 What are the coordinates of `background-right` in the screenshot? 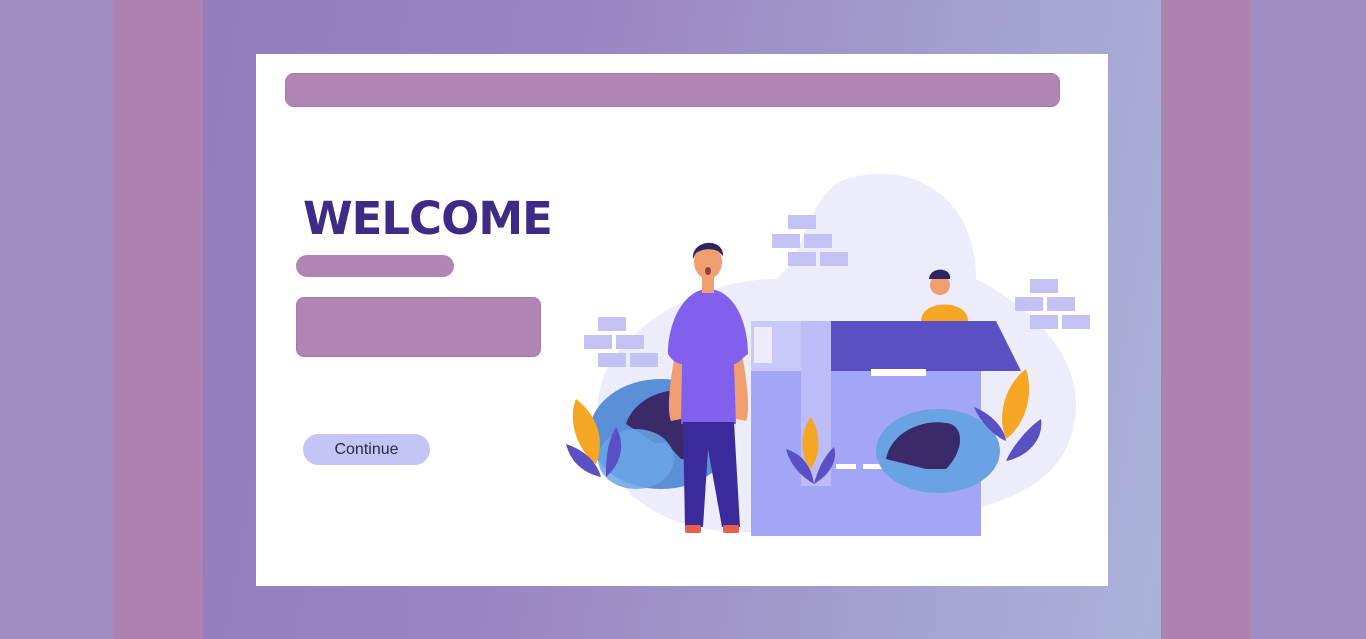 It's located at (1308, 319).